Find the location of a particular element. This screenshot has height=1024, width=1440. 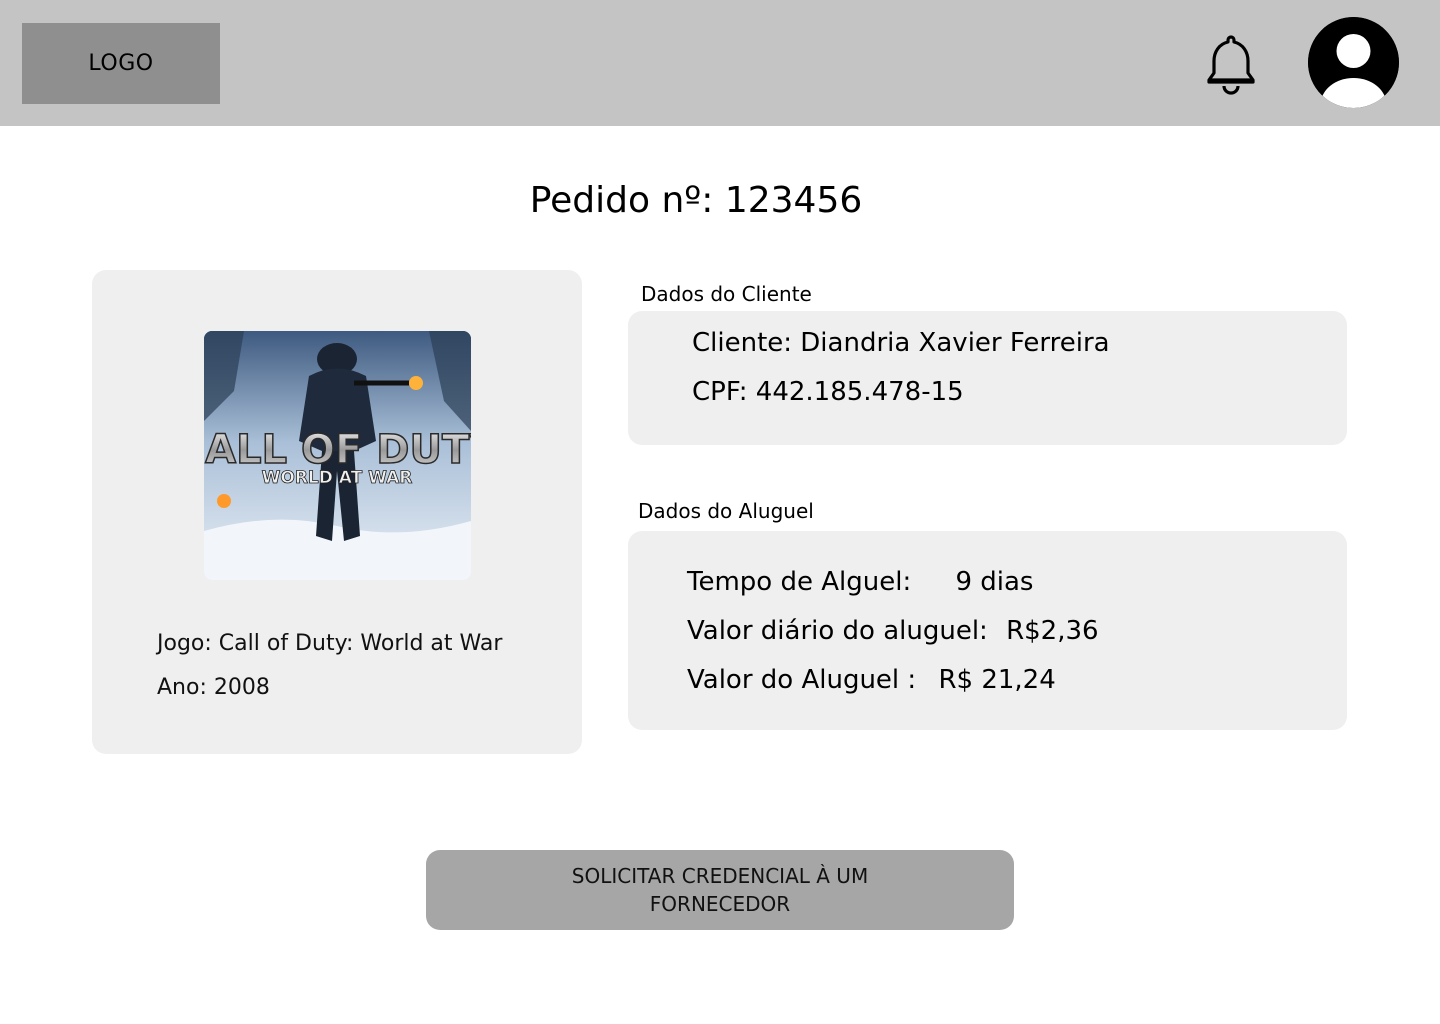

rental-section-label: Dados do Aluguel is located at coordinates (726, 511).